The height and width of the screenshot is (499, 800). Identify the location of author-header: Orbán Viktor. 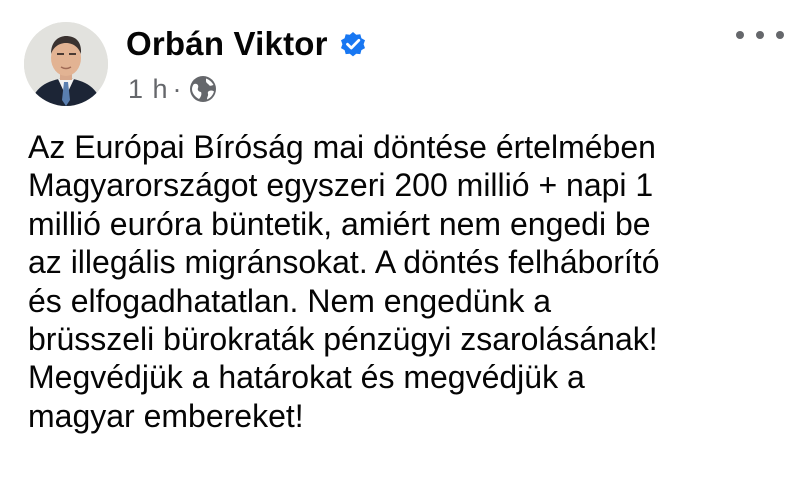
(247, 44).